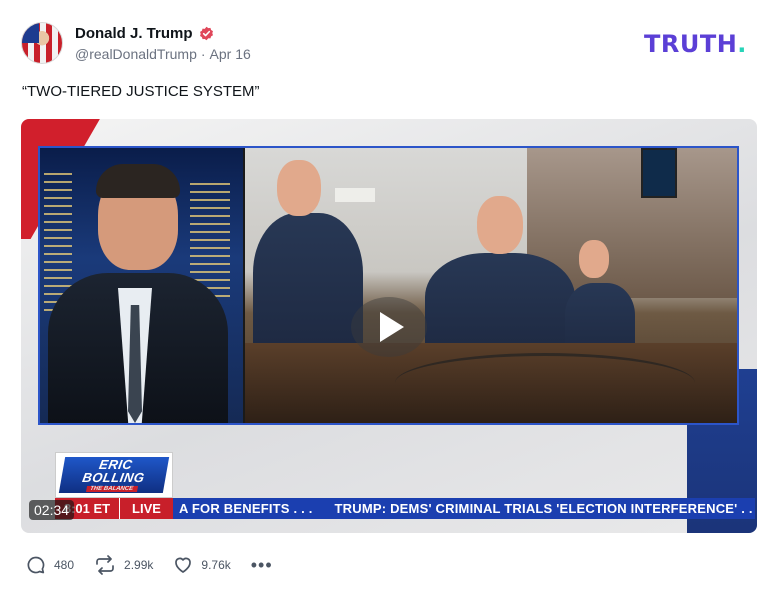 This screenshot has width=778, height=595. What do you see at coordinates (659, 173) in the screenshot?
I see `courtroom-monitor` at bounding box center [659, 173].